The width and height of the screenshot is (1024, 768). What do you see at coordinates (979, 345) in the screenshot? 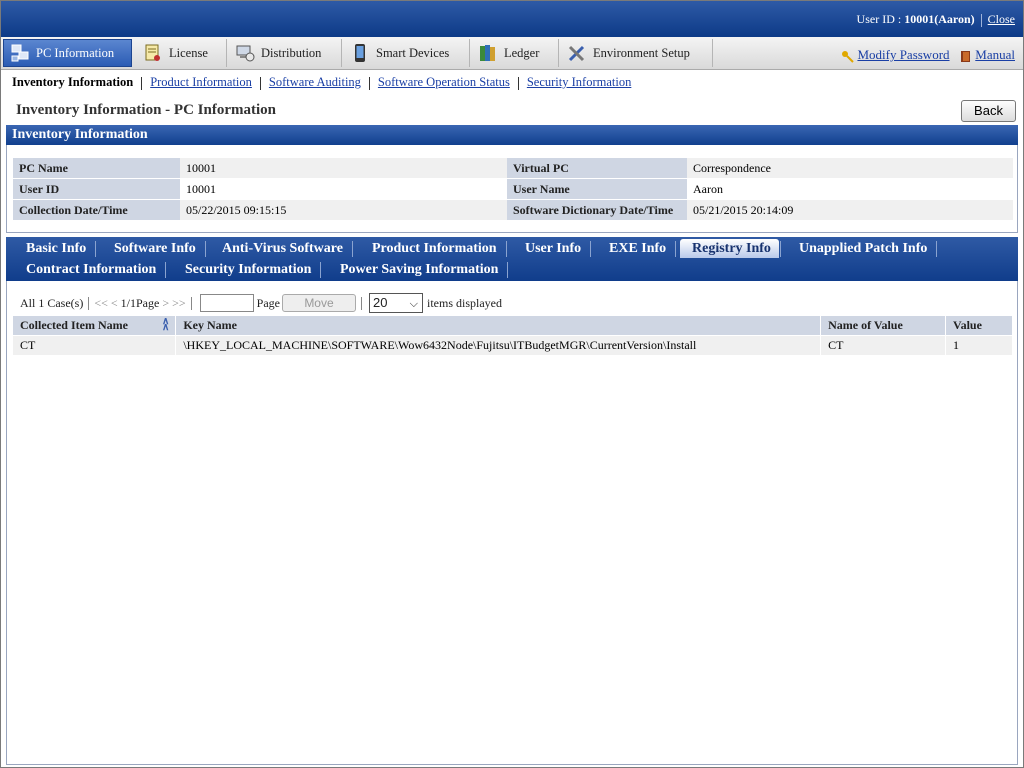
I see `cell-value: 1` at bounding box center [979, 345].